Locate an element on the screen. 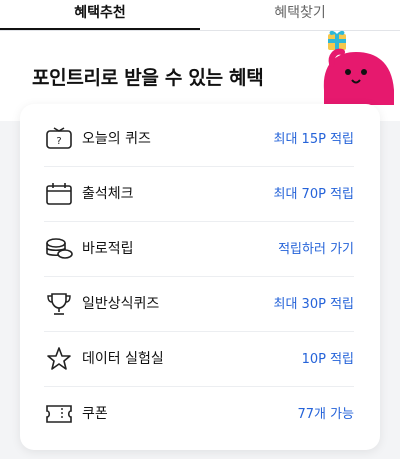 This screenshot has width=400, height=459. benefit-action-link: 최대 15P 적립 is located at coordinates (314, 137).